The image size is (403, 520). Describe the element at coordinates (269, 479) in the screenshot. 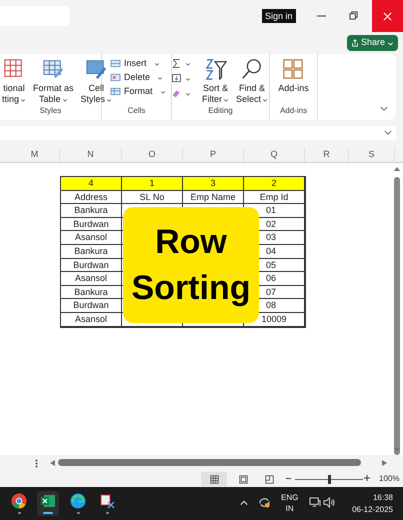

I see `page-break-icon` at that location.